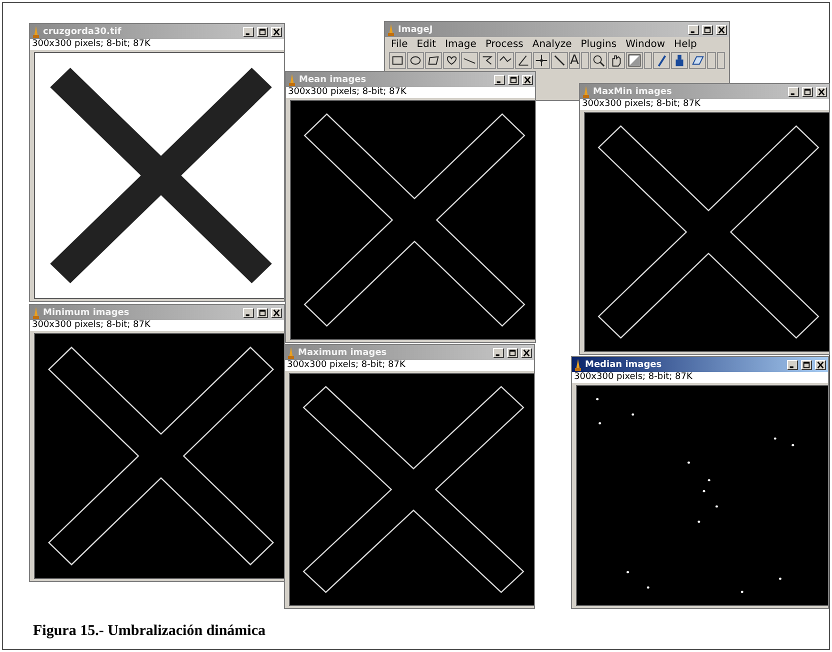  What do you see at coordinates (399, 44) in the screenshot?
I see `menu-item: File` at bounding box center [399, 44].